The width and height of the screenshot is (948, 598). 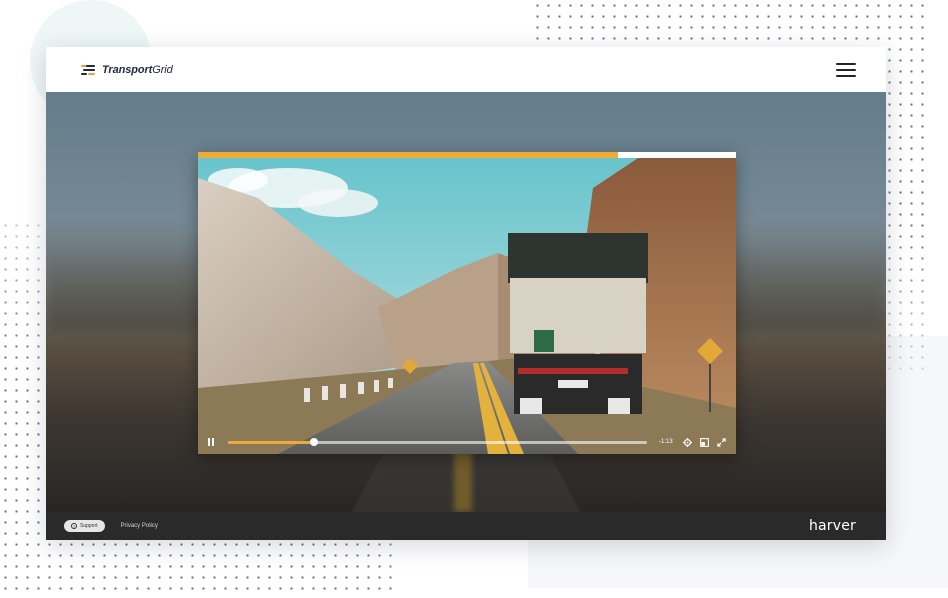 I want to click on harver-logo: harver, so click(x=832, y=526).